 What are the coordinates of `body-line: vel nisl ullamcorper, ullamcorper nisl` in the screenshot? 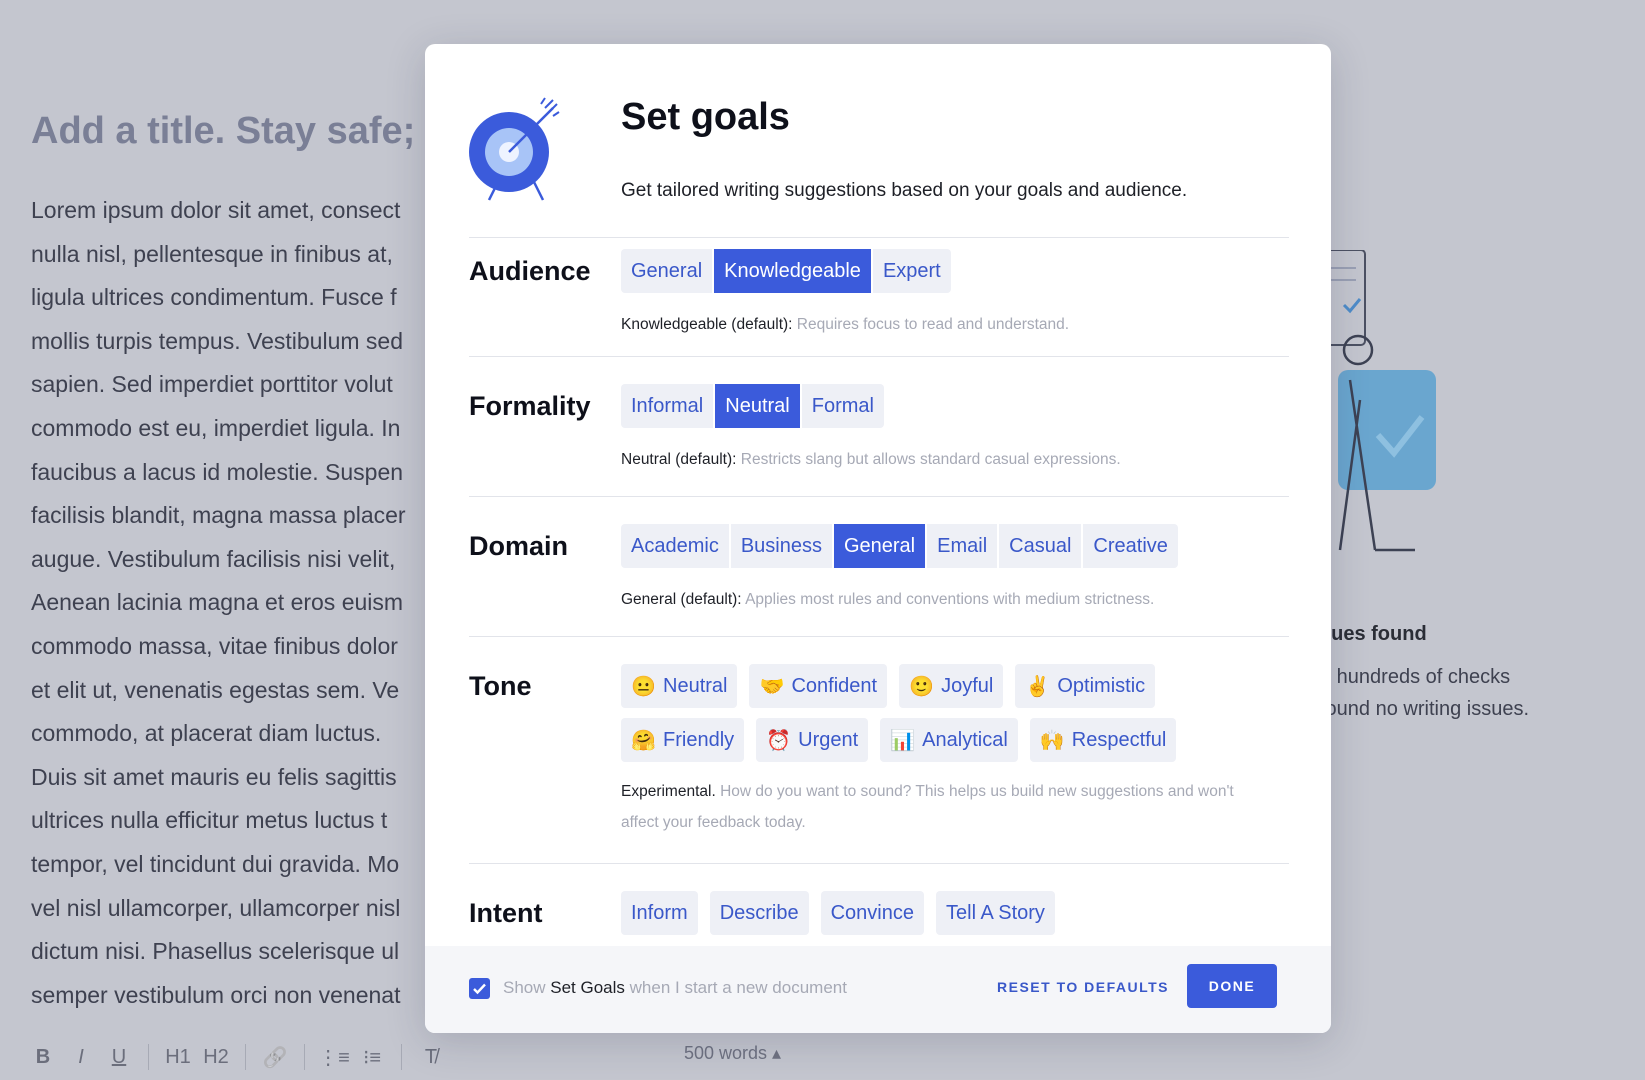 It's located at (216, 907).